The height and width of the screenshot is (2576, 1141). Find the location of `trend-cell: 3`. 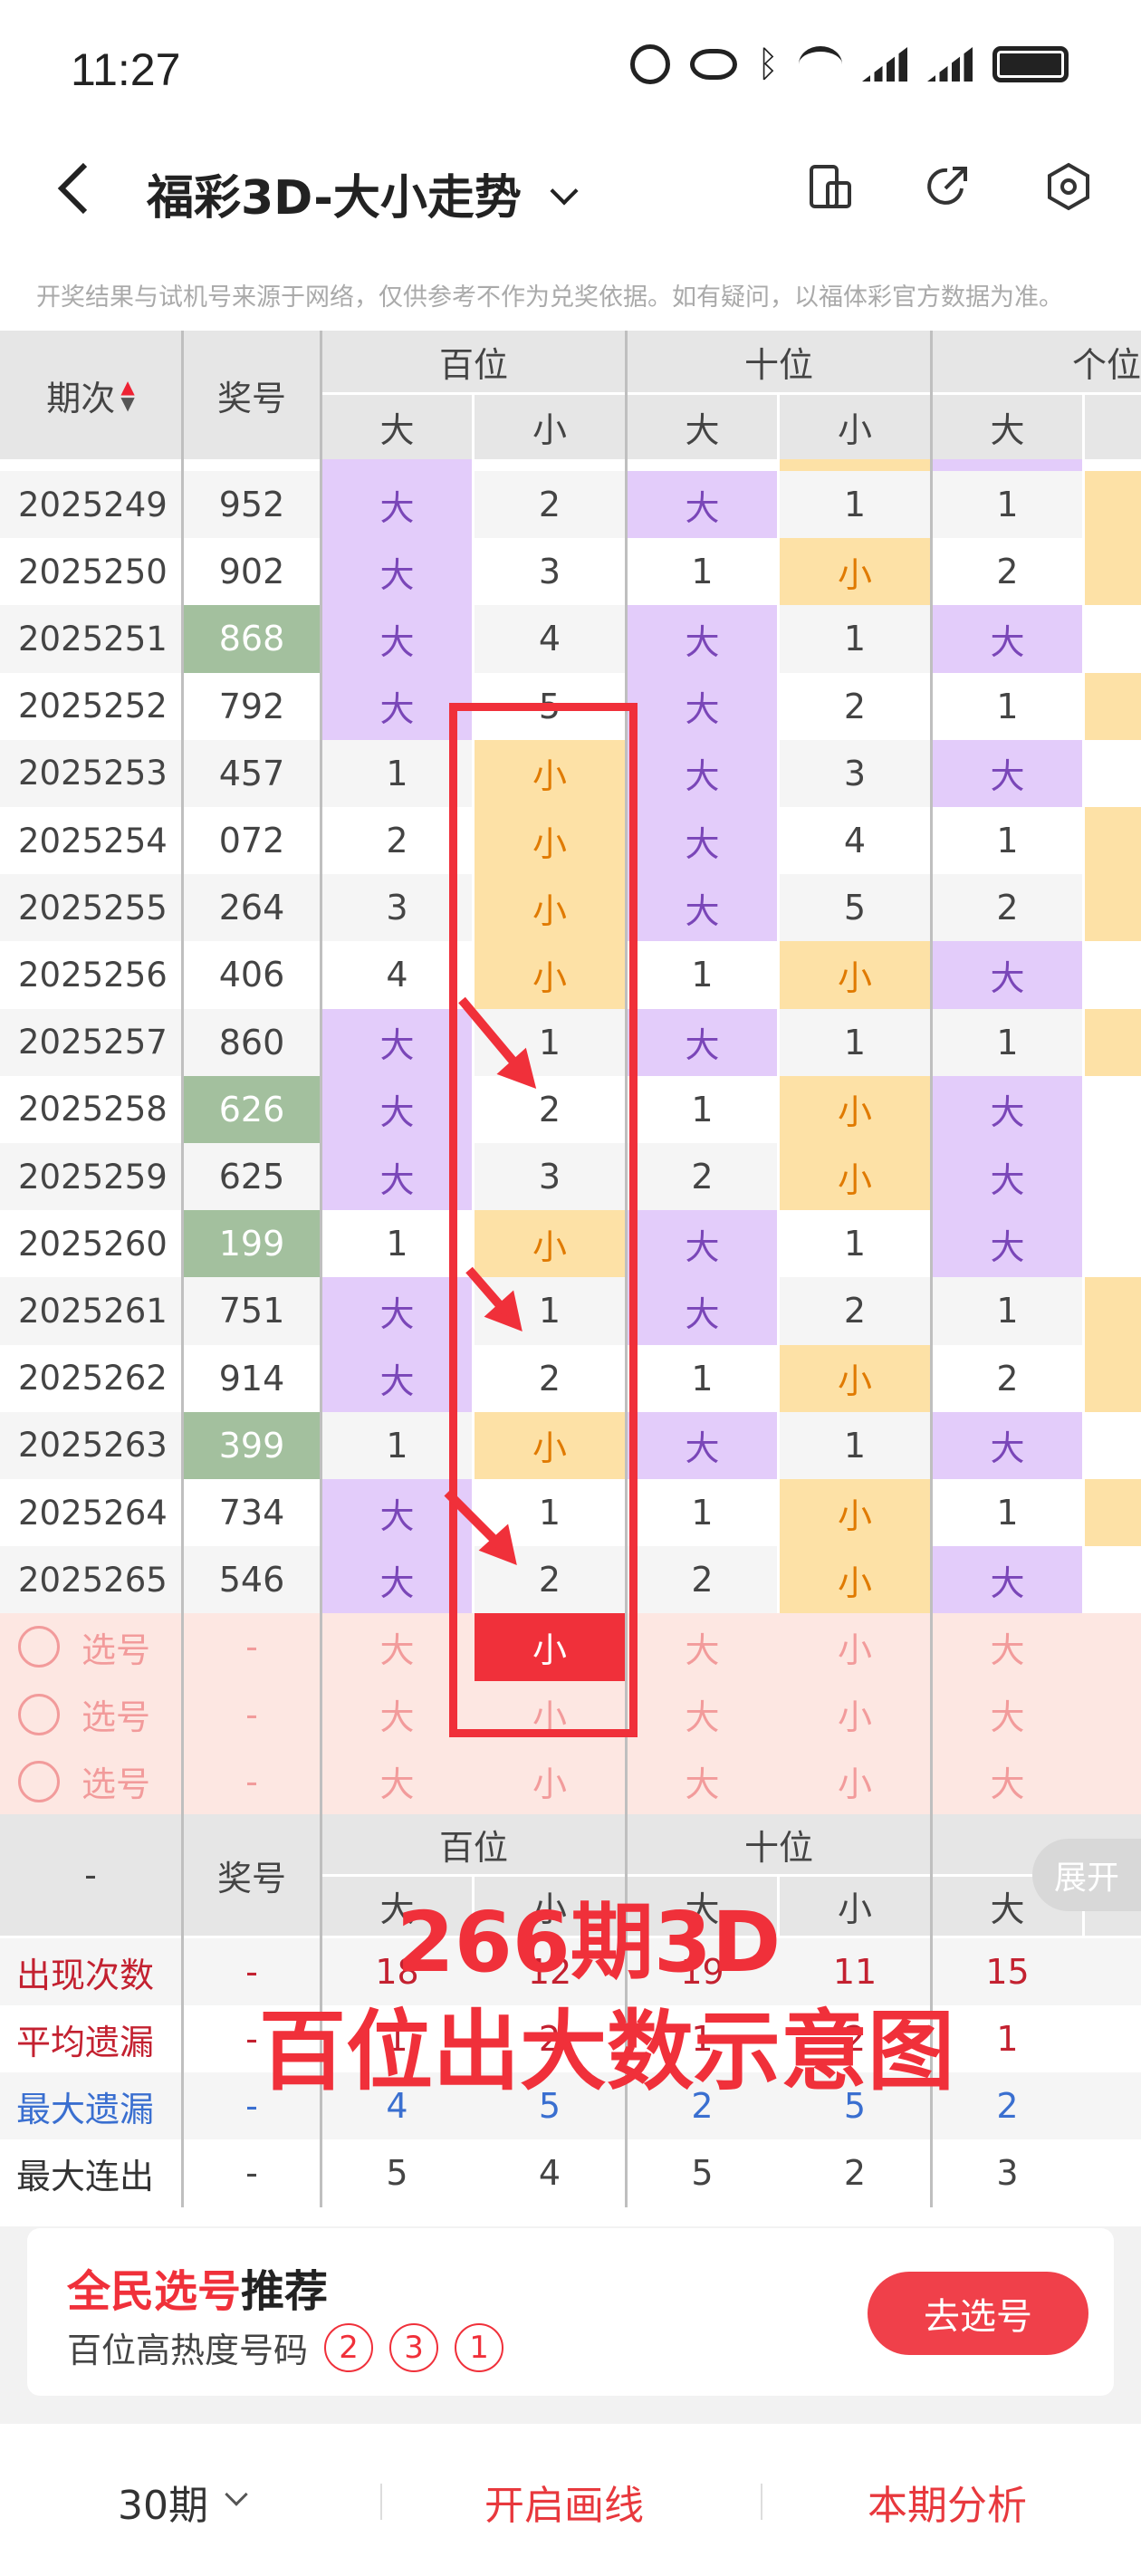

trend-cell: 3 is located at coordinates (855, 773).